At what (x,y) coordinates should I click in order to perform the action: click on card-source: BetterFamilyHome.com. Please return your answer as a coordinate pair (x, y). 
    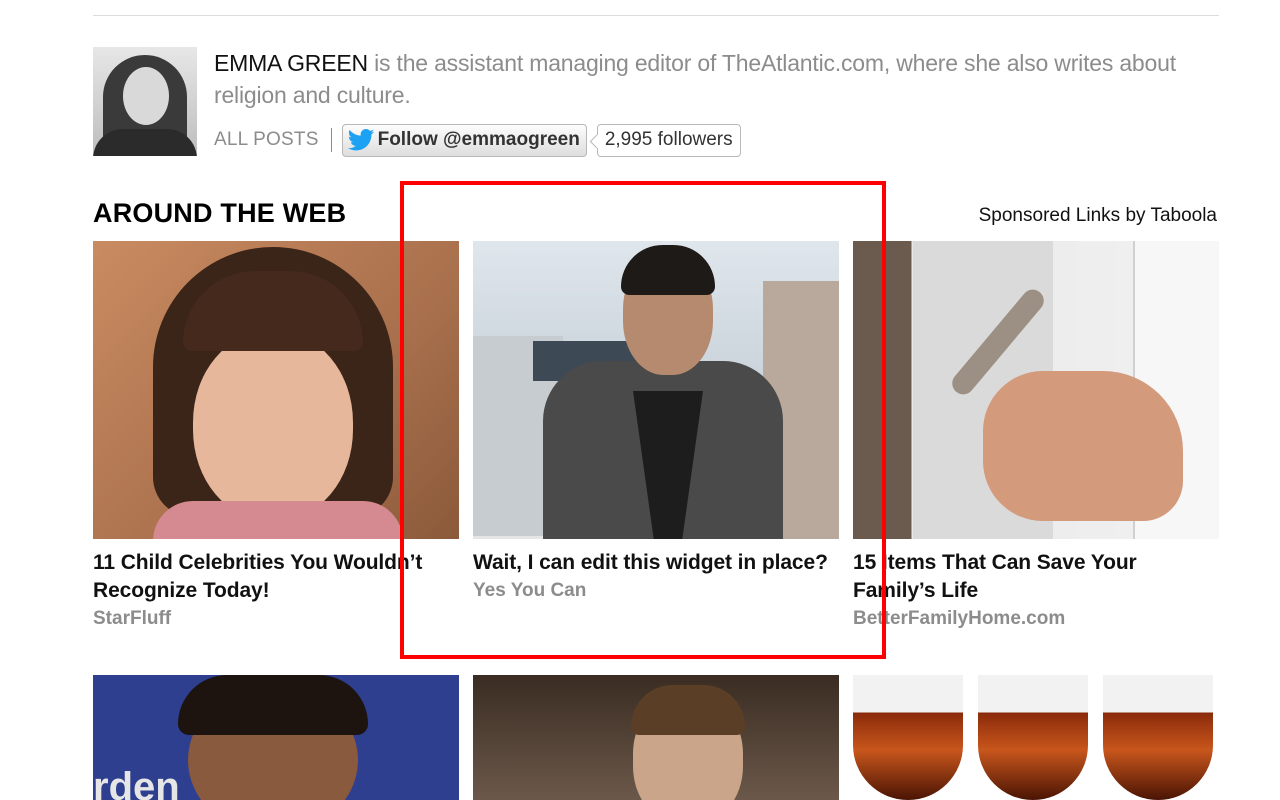
    Looking at the image, I should click on (1036, 619).